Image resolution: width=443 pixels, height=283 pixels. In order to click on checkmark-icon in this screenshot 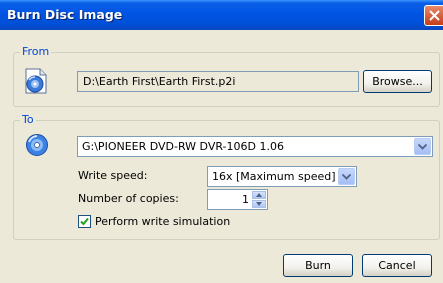, I will do `click(84, 221)`.